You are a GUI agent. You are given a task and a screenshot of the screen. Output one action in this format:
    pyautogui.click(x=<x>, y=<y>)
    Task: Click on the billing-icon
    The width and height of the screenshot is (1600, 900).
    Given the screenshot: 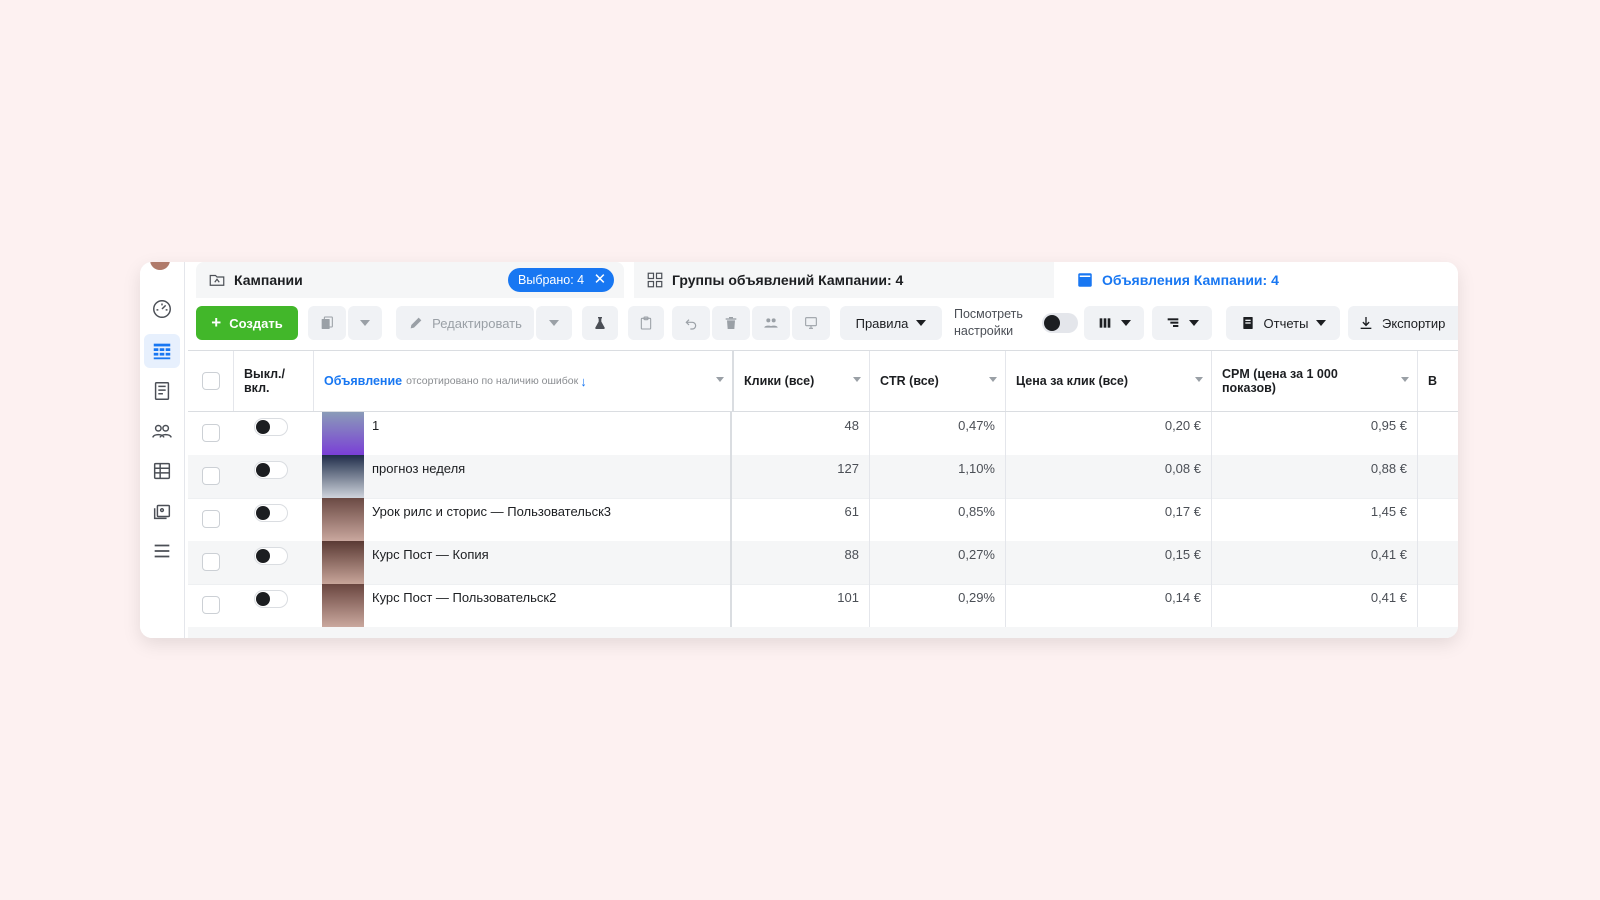 What is the action you would take?
    pyautogui.click(x=162, y=471)
    